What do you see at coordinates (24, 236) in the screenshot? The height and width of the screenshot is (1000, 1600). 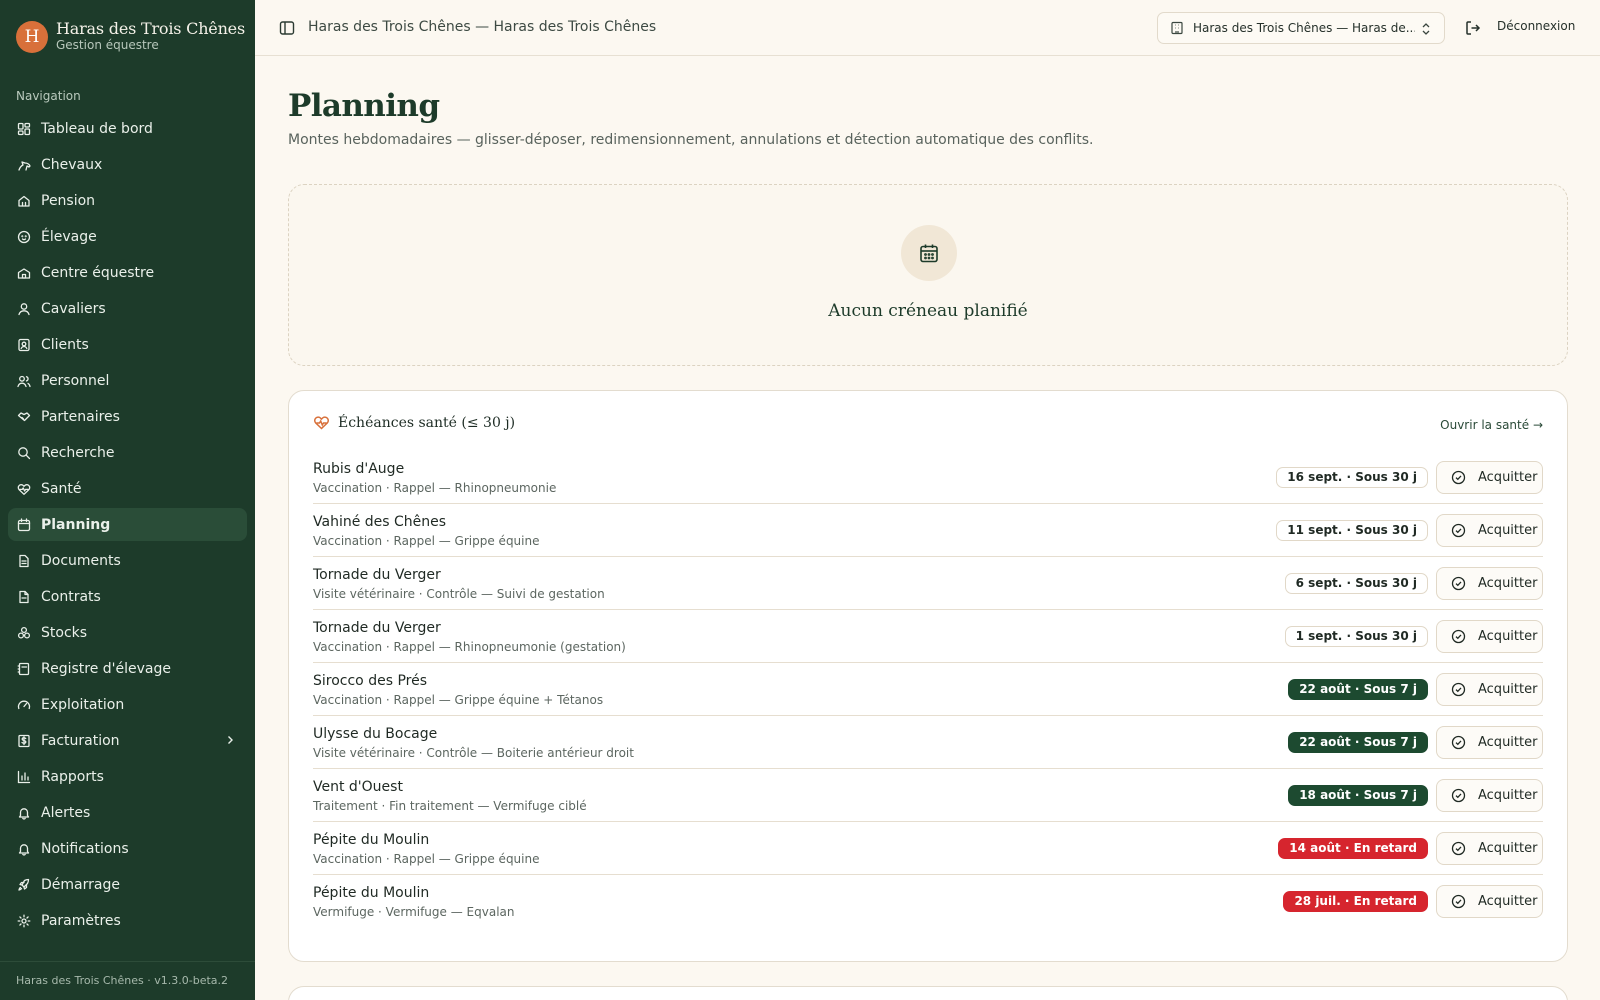 I see `baby-icon` at bounding box center [24, 236].